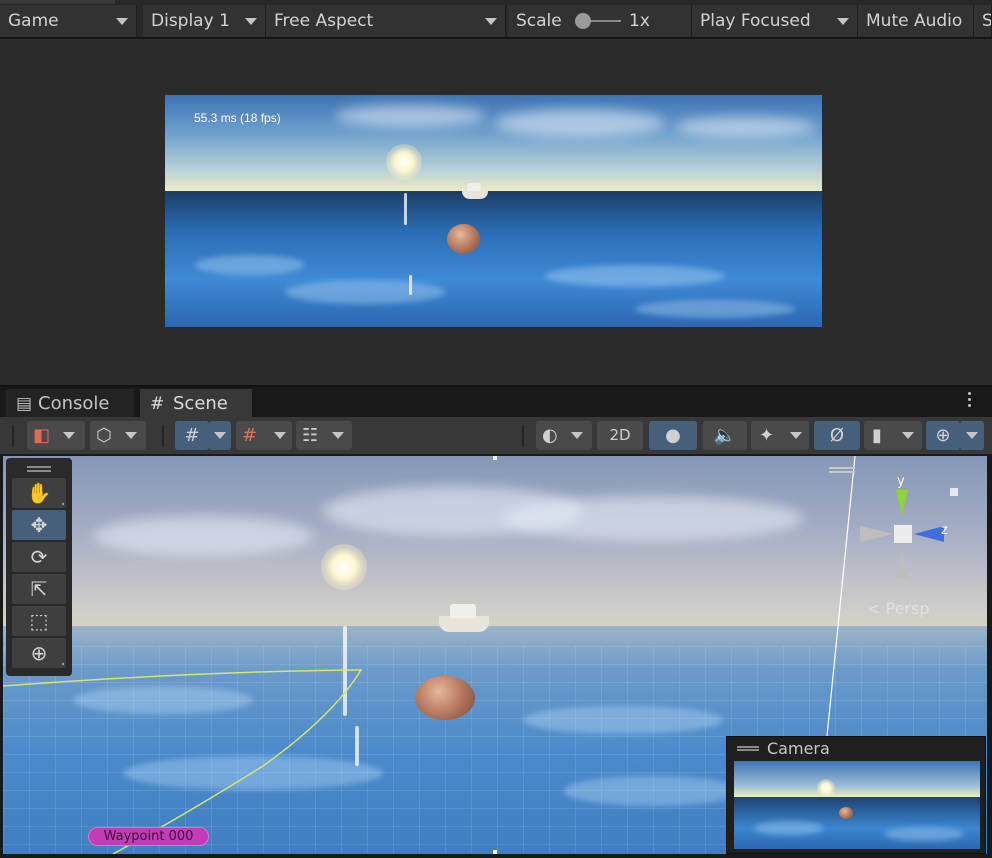  Describe the element at coordinates (204, 21) in the screenshot. I see `display-dropdown: Display 1` at that location.